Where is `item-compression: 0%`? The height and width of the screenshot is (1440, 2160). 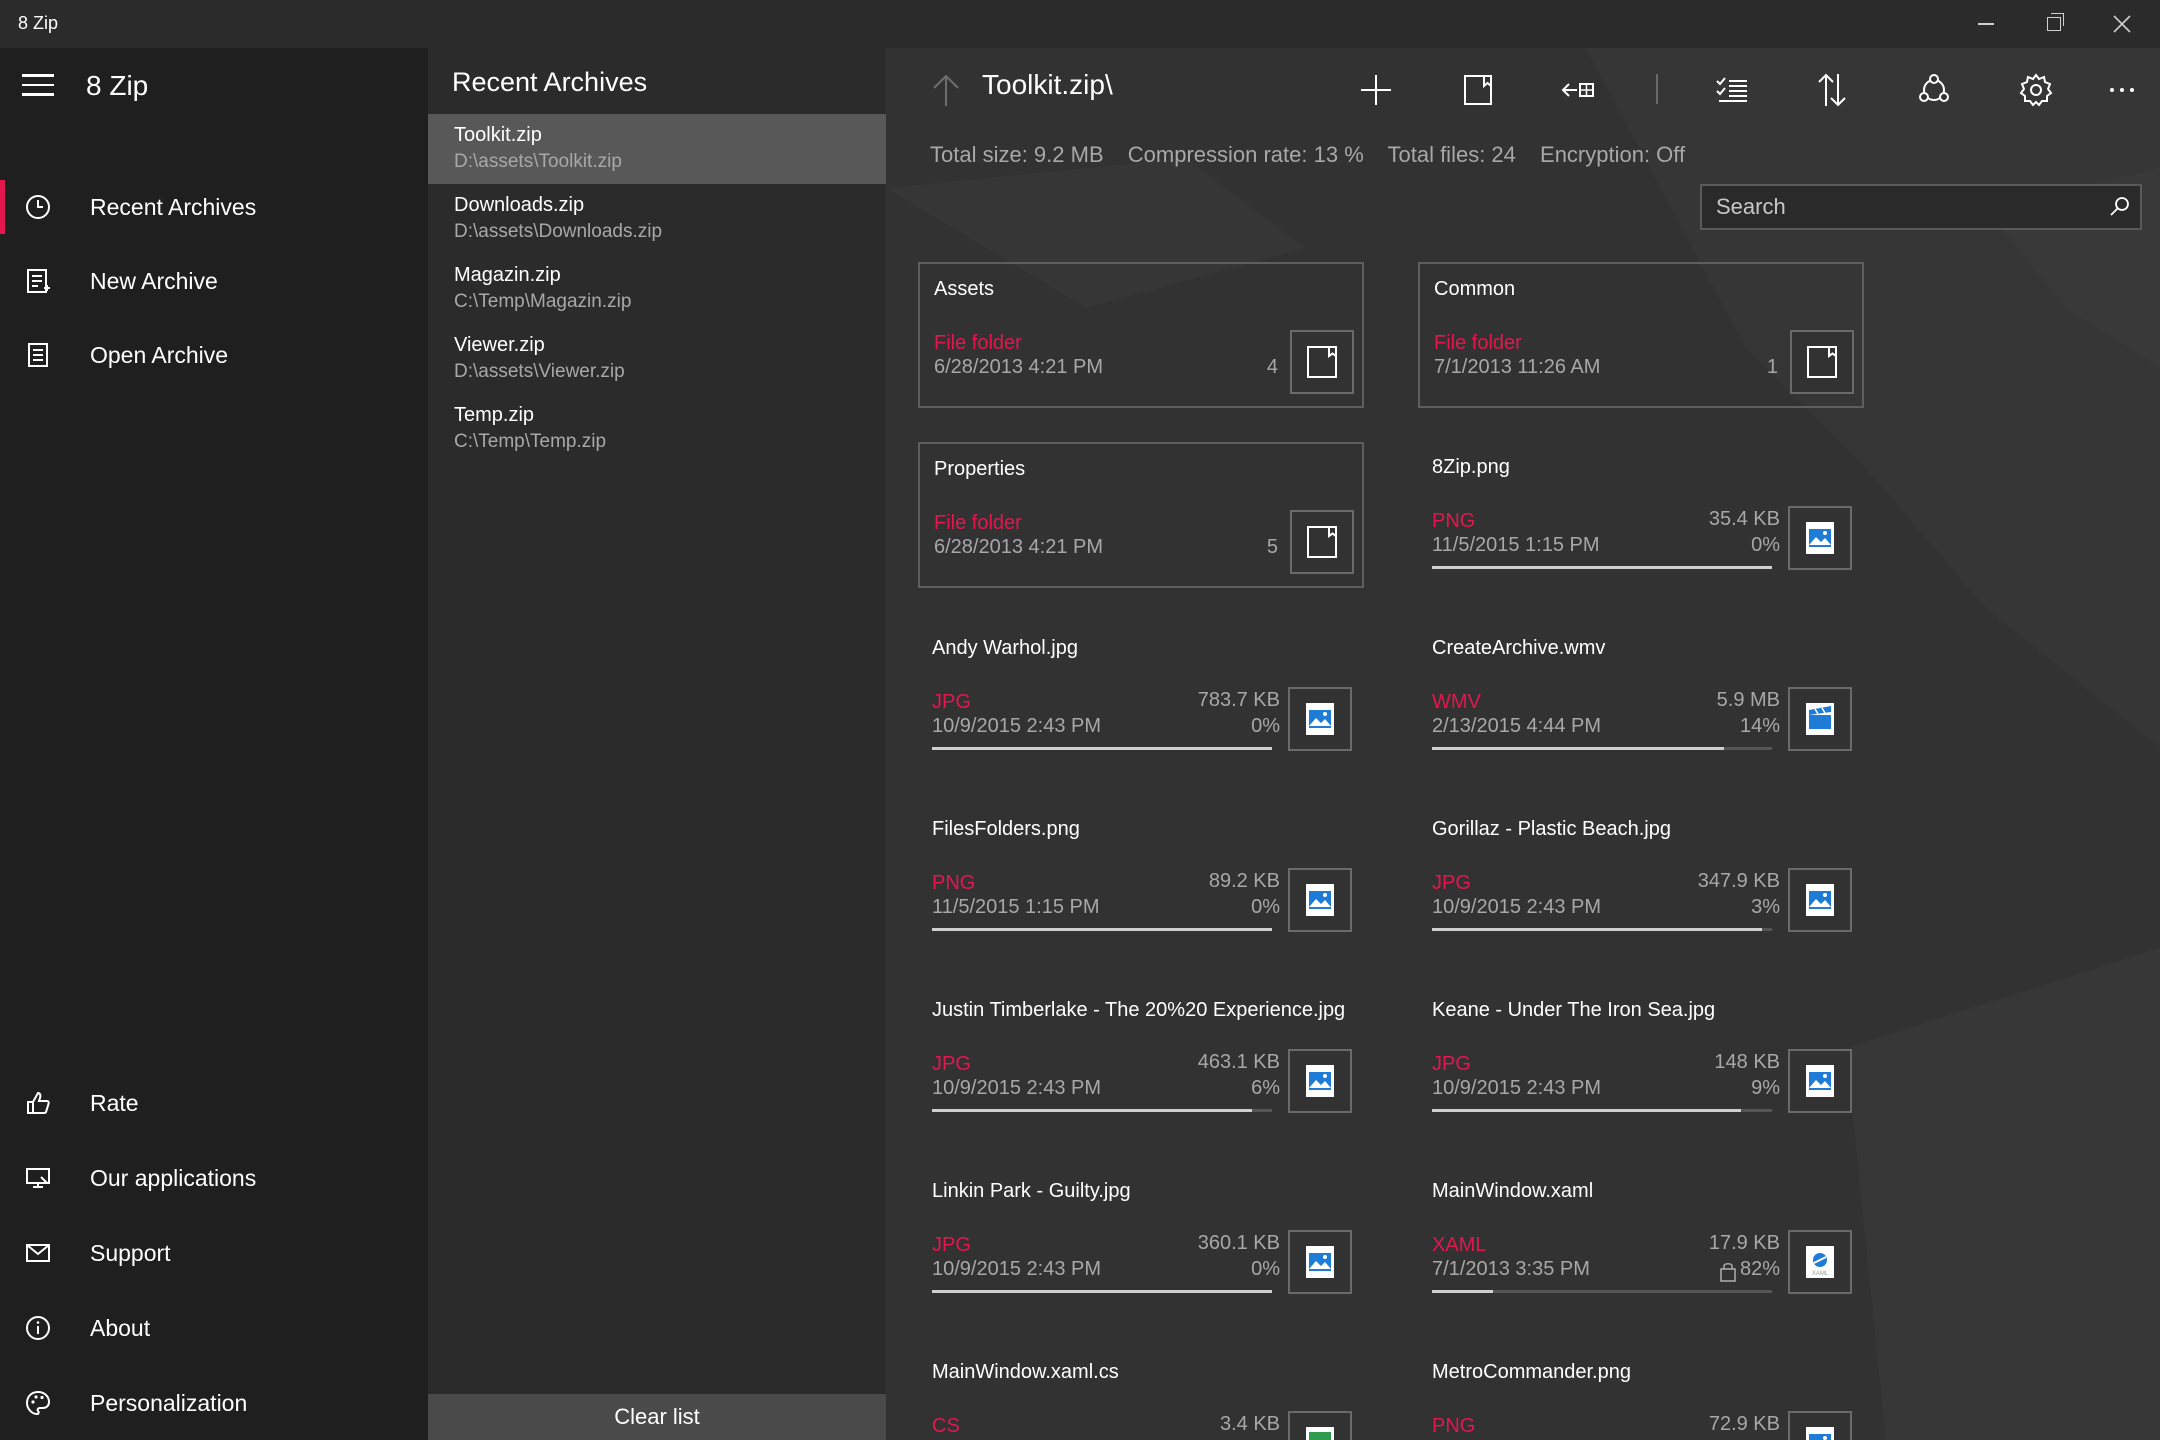
item-compression: 0% is located at coordinates (1265, 726).